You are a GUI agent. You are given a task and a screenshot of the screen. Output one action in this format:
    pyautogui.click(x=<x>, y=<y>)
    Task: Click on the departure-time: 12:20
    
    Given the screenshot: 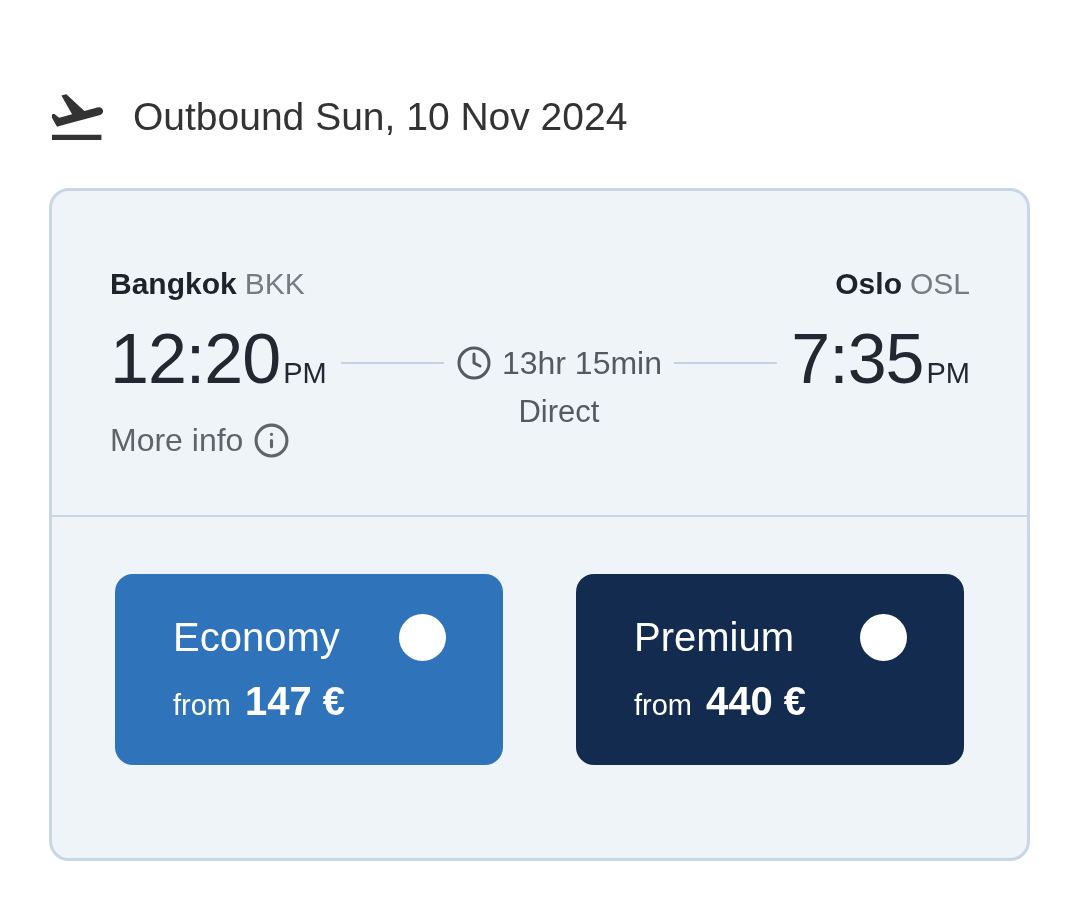 What is the action you would take?
    pyautogui.click(x=195, y=359)
    